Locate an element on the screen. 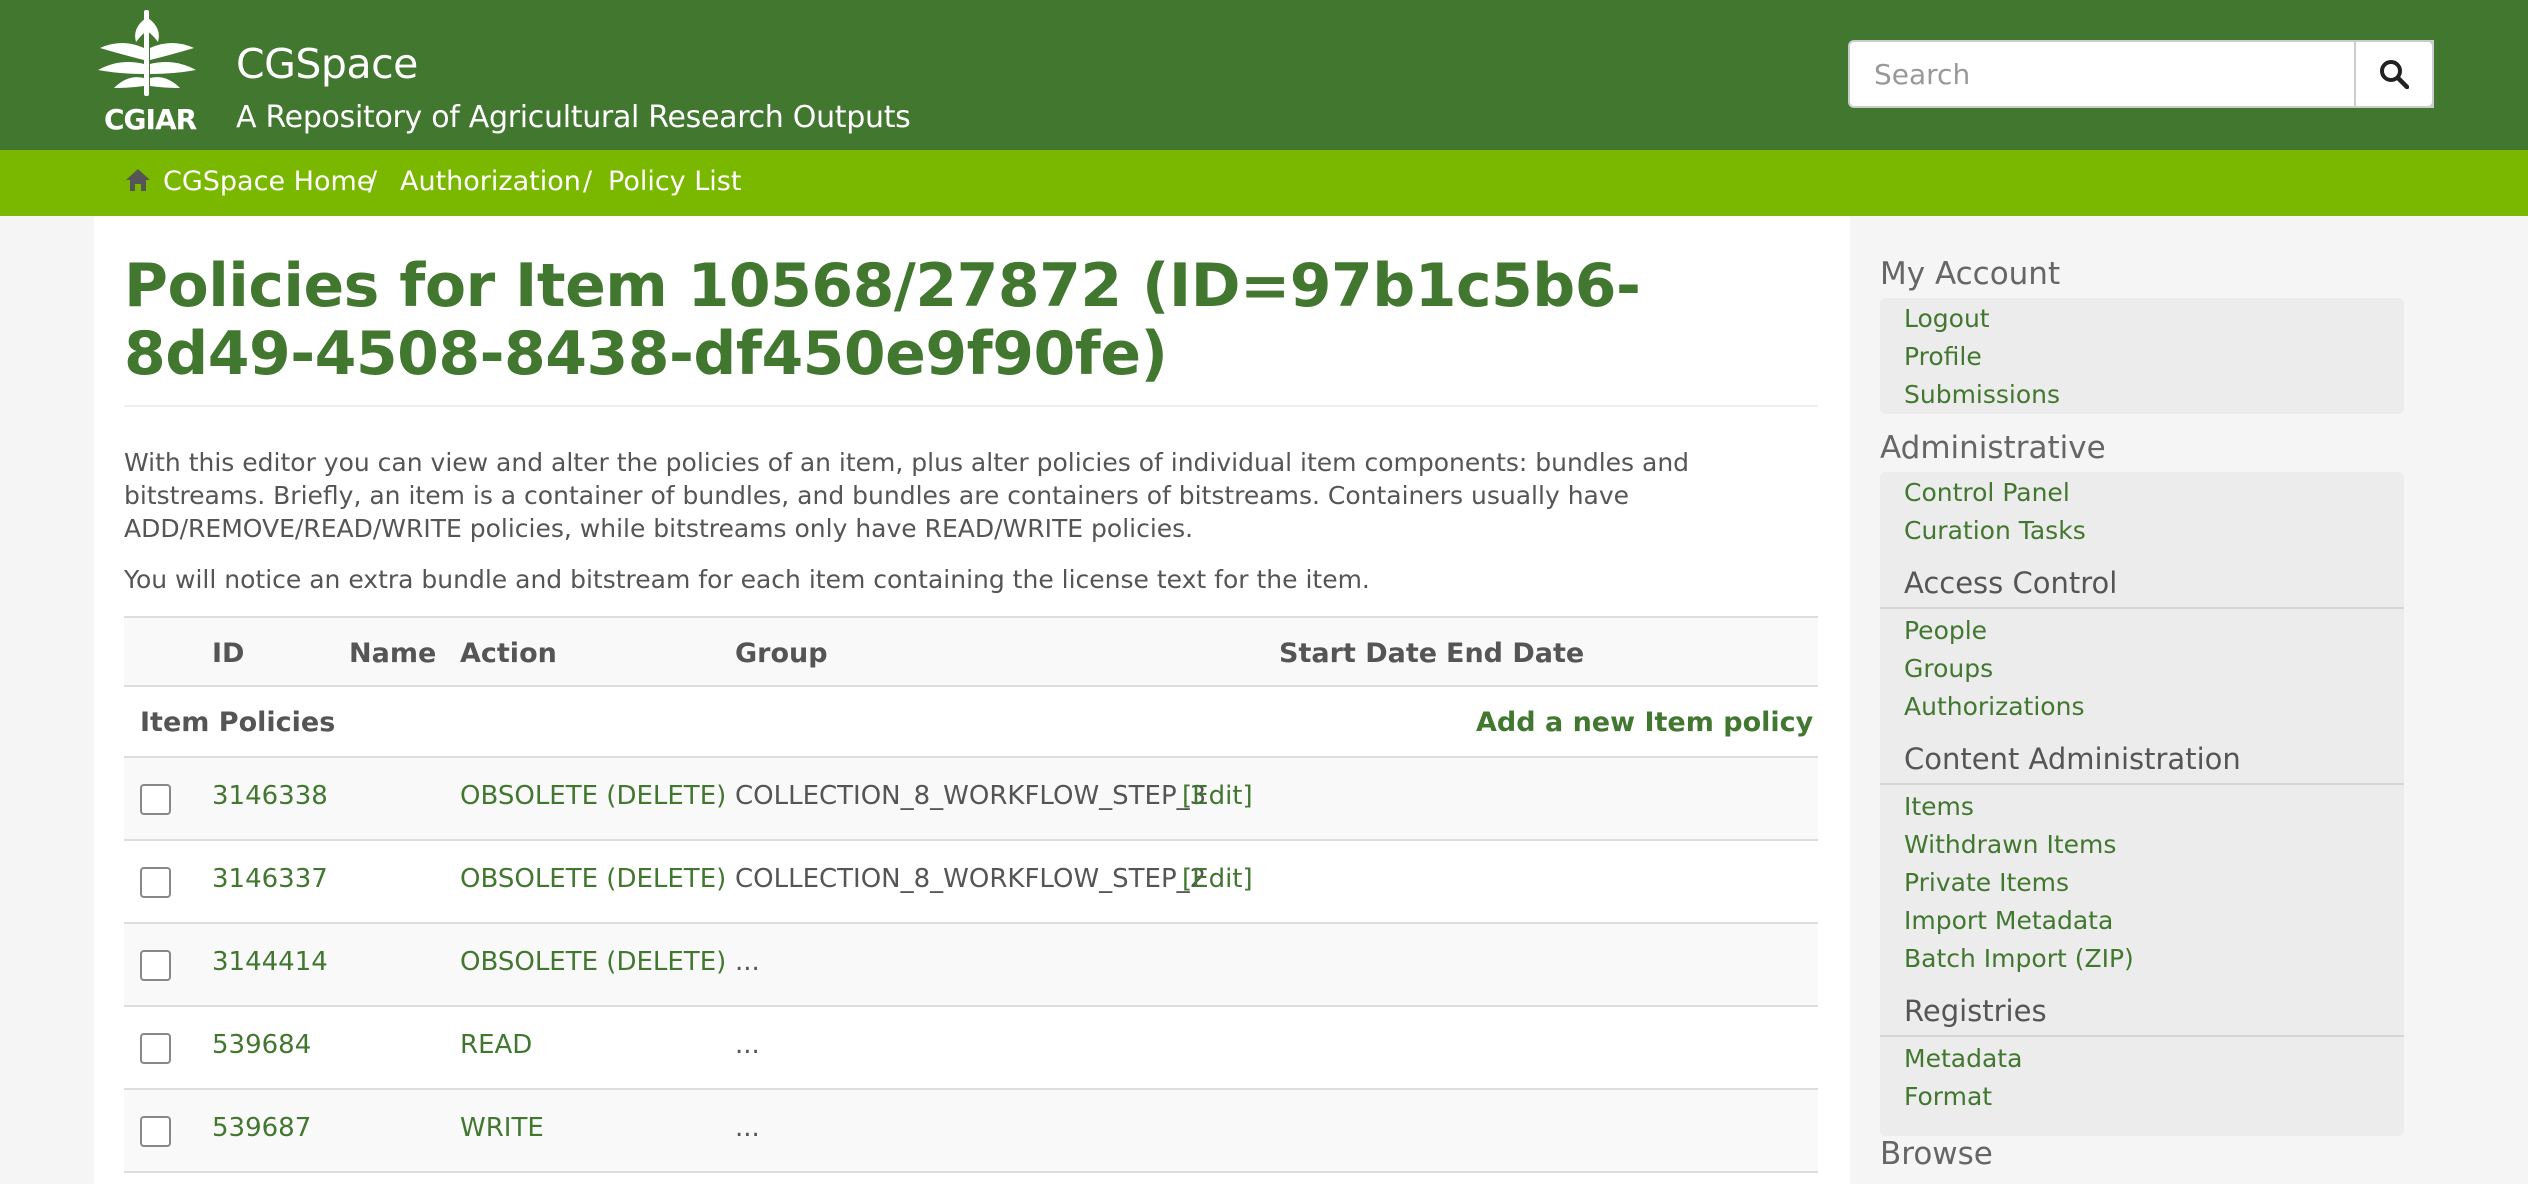 This screenshot has width=2528, height=1184. policy-action-link: READ is located at coordinates (496, 1045).